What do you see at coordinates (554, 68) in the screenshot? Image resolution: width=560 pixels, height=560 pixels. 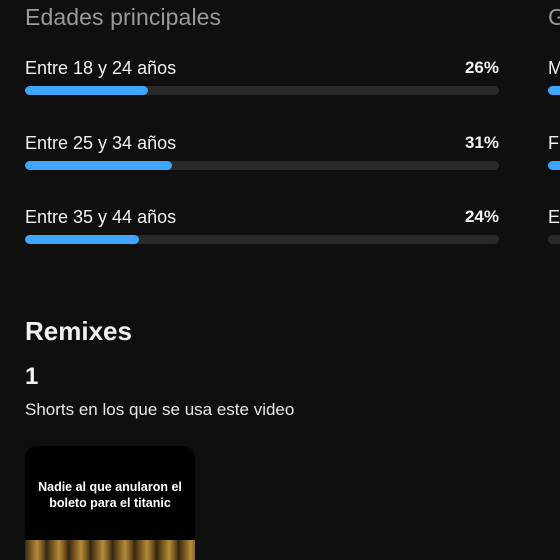 I see `next-section-row-label-fragment: M` at bounding box center [554, 68].